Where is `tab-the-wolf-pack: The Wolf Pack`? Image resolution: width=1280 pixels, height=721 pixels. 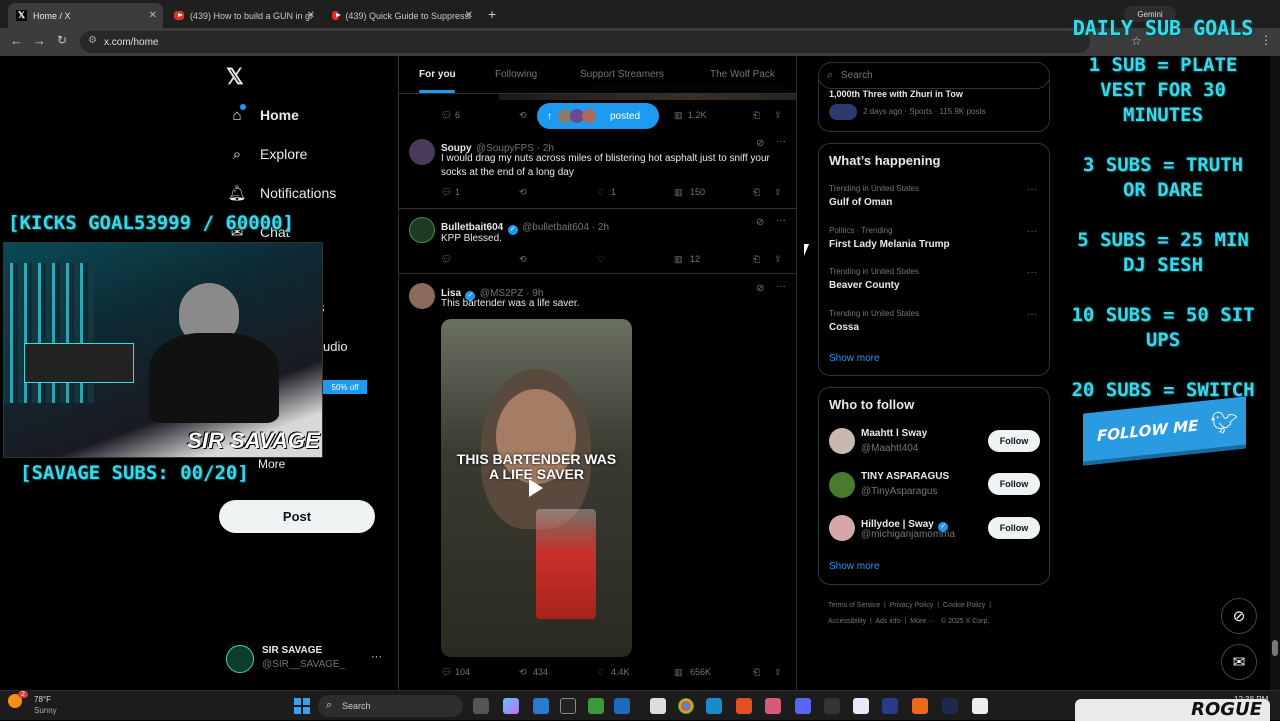
tab-the-wolf-pack: The Wolf Pack is located at coordinates (742, 74).